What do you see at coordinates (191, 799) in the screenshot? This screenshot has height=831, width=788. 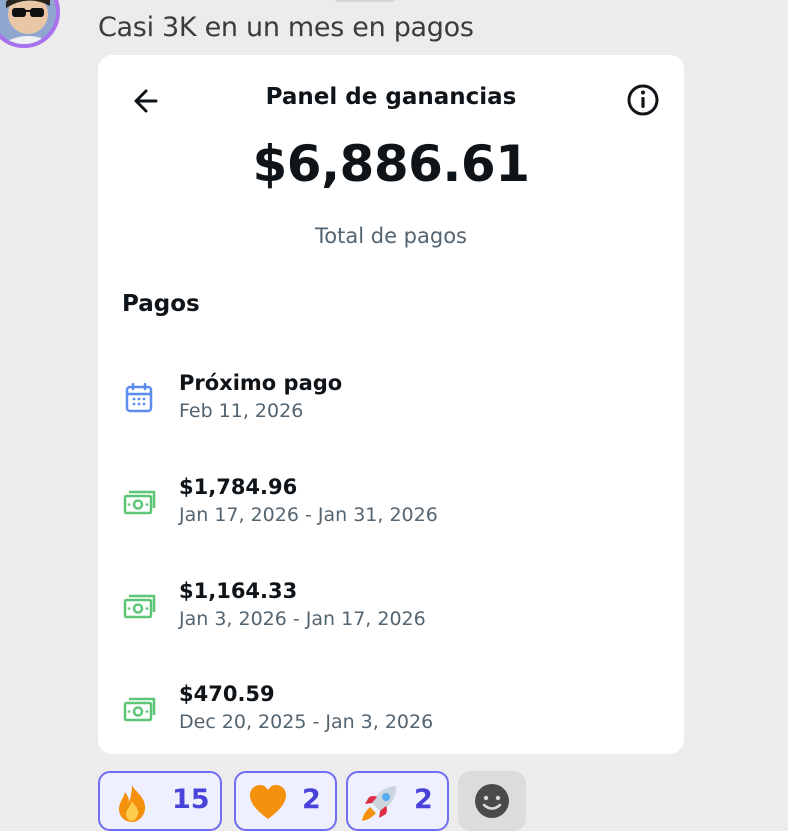 I see `reaction-count: 15` at bounding box center [191, 799].